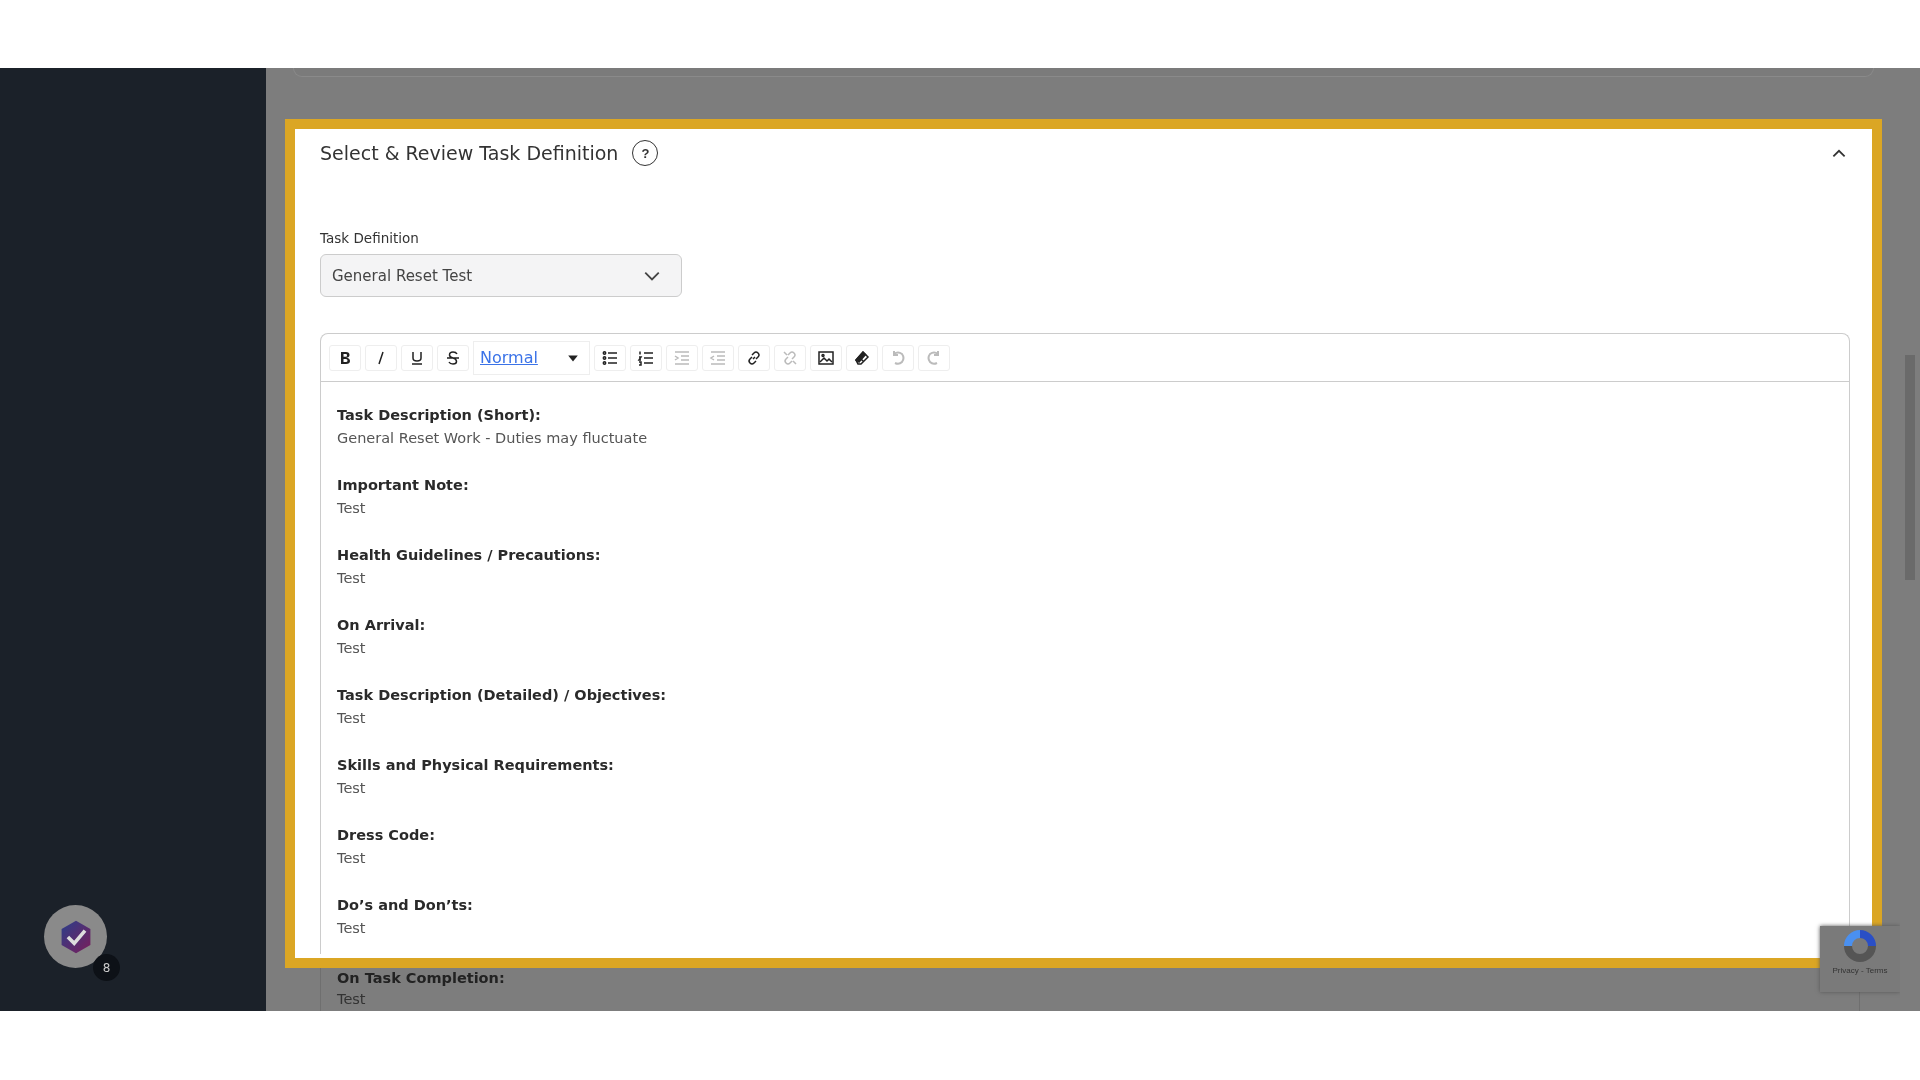 The height and width of the screenshot is (1080, 1920). Describe the element at coordinates (370, 238) in the screenshot. I see `field-label: Task Definition` at that location.